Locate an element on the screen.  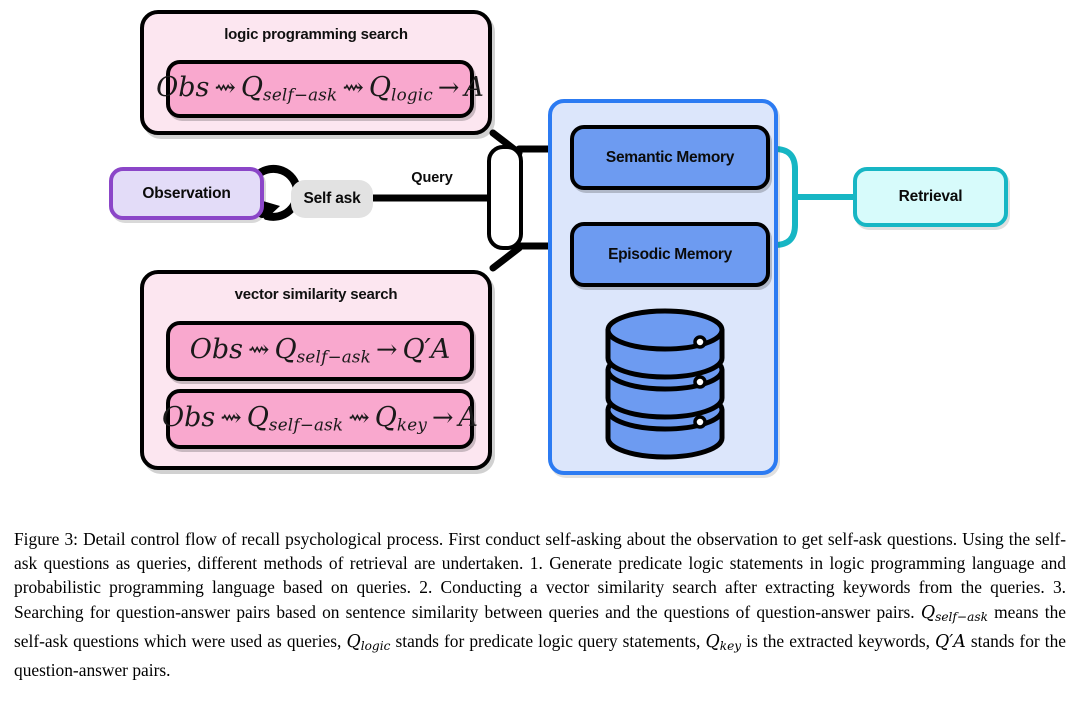
memory-container: Semantic Memory Episodic Memory is located at coordinates (663, 287).